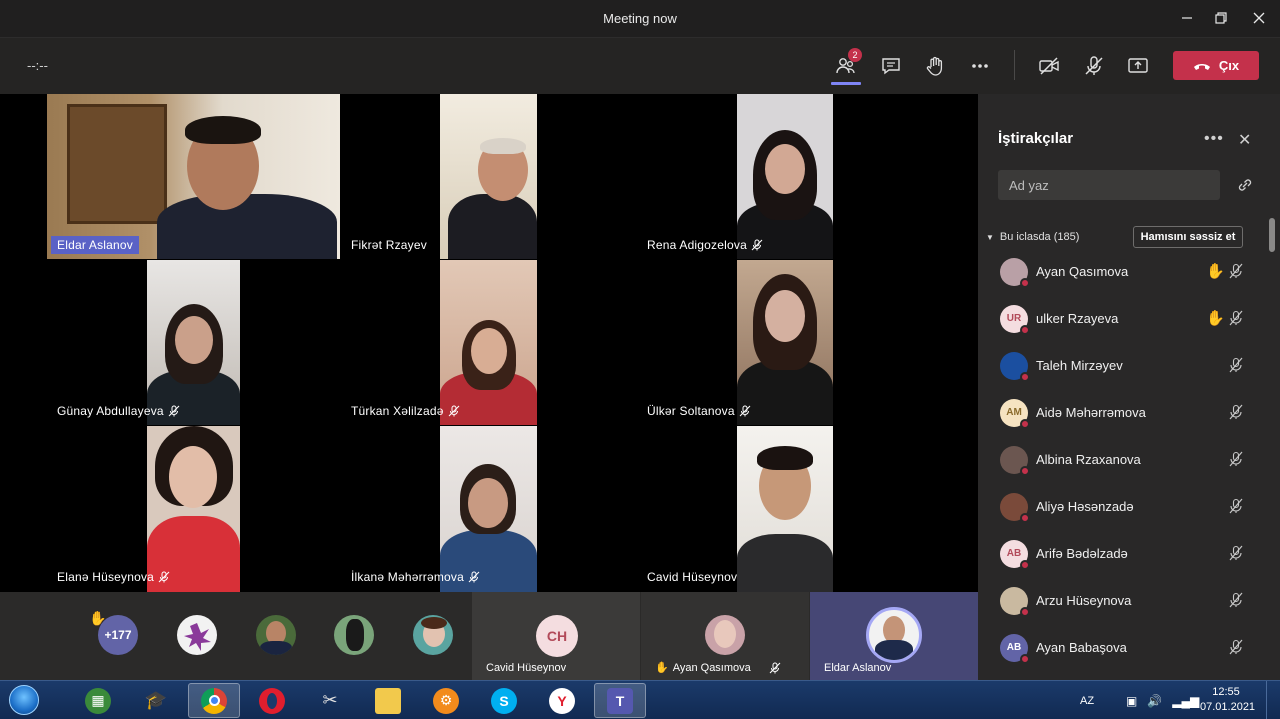 This screenshot has height=719, width=1280. What do you see at coordinates (1077, 318) in the screenshot?
I see `participant-name: ulker Rzayeva` at bounding box center [1077, 318].